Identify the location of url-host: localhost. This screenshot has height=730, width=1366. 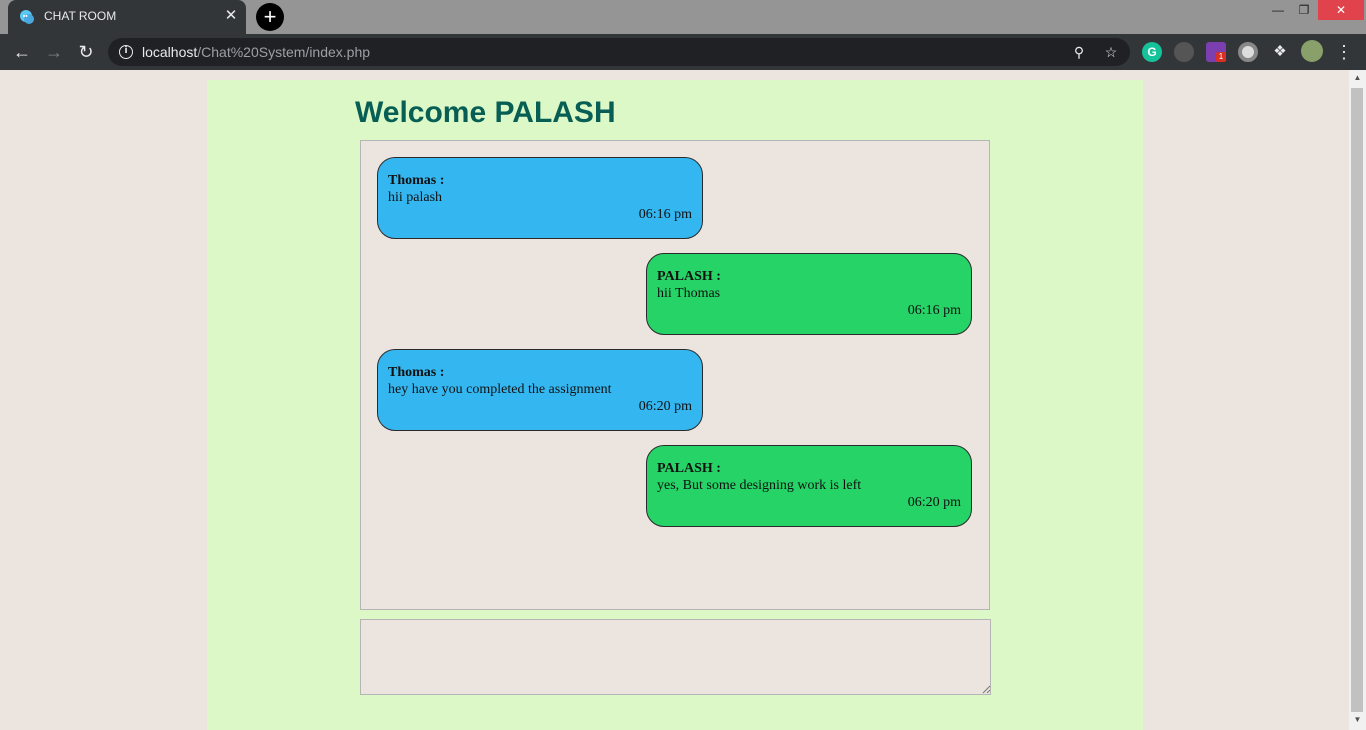
(170, 52).